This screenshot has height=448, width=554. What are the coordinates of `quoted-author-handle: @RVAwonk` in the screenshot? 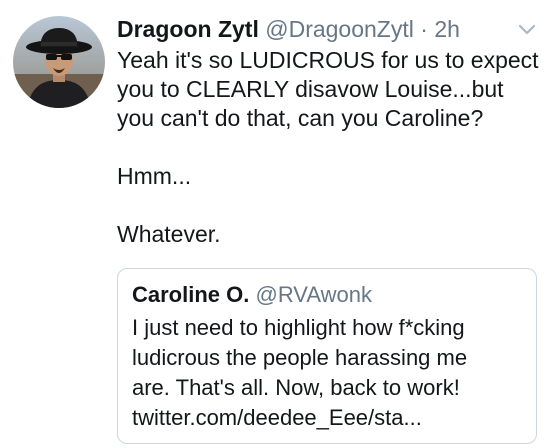 It's located at (313, 294).